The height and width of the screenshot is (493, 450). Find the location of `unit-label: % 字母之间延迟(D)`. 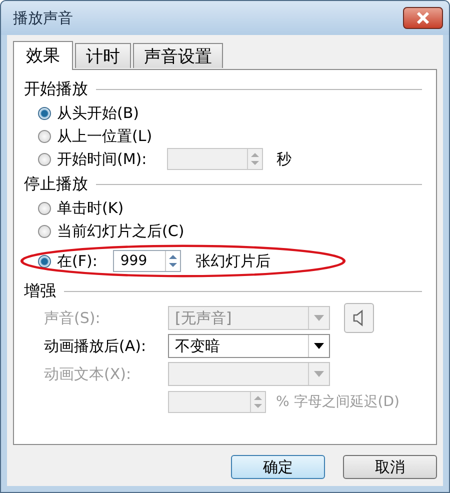

unit-label: % 字母之间延迟(D) is located at coordinates (338, 402).